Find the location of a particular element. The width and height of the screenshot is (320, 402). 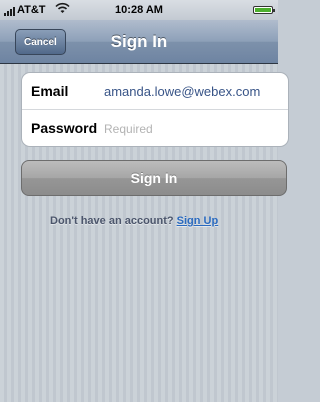

sign-in-button: Sign In is located at coordinates (154, 178).